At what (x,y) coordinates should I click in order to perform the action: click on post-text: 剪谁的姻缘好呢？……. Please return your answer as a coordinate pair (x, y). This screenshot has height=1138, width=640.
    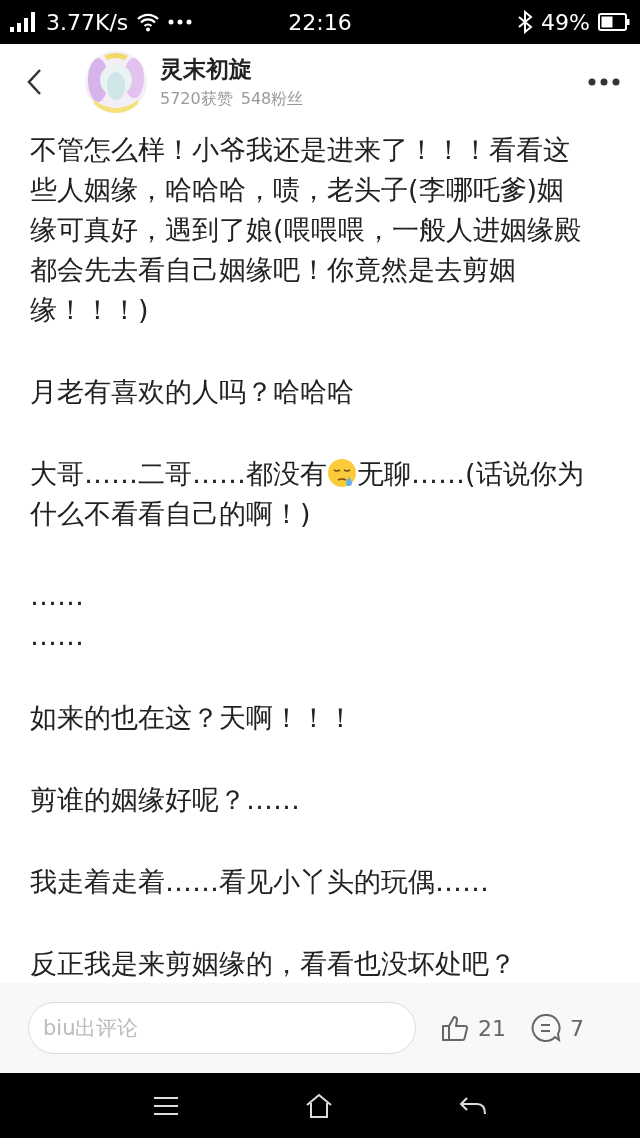
    Looking at the image, I should click on (165, 799).